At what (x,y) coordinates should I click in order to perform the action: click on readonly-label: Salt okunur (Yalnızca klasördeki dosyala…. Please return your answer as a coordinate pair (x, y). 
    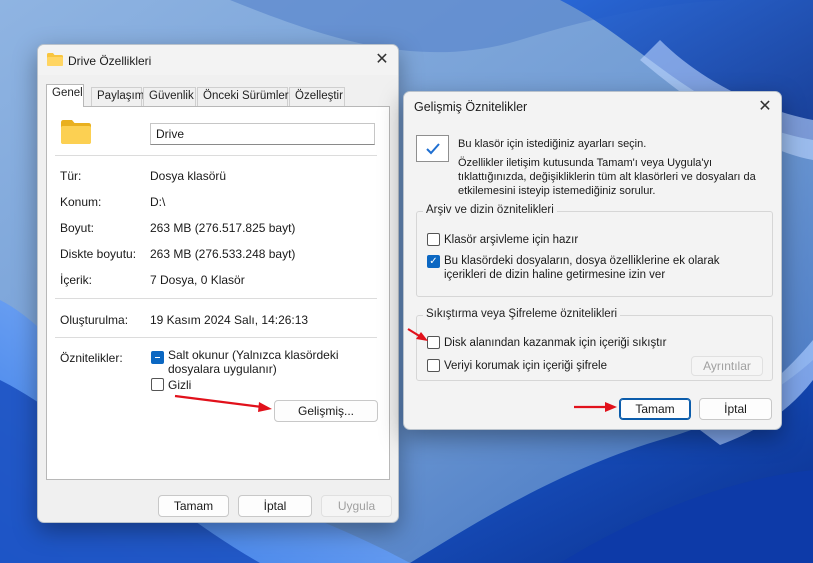
    Looking at the image, I should click on (253, 362).